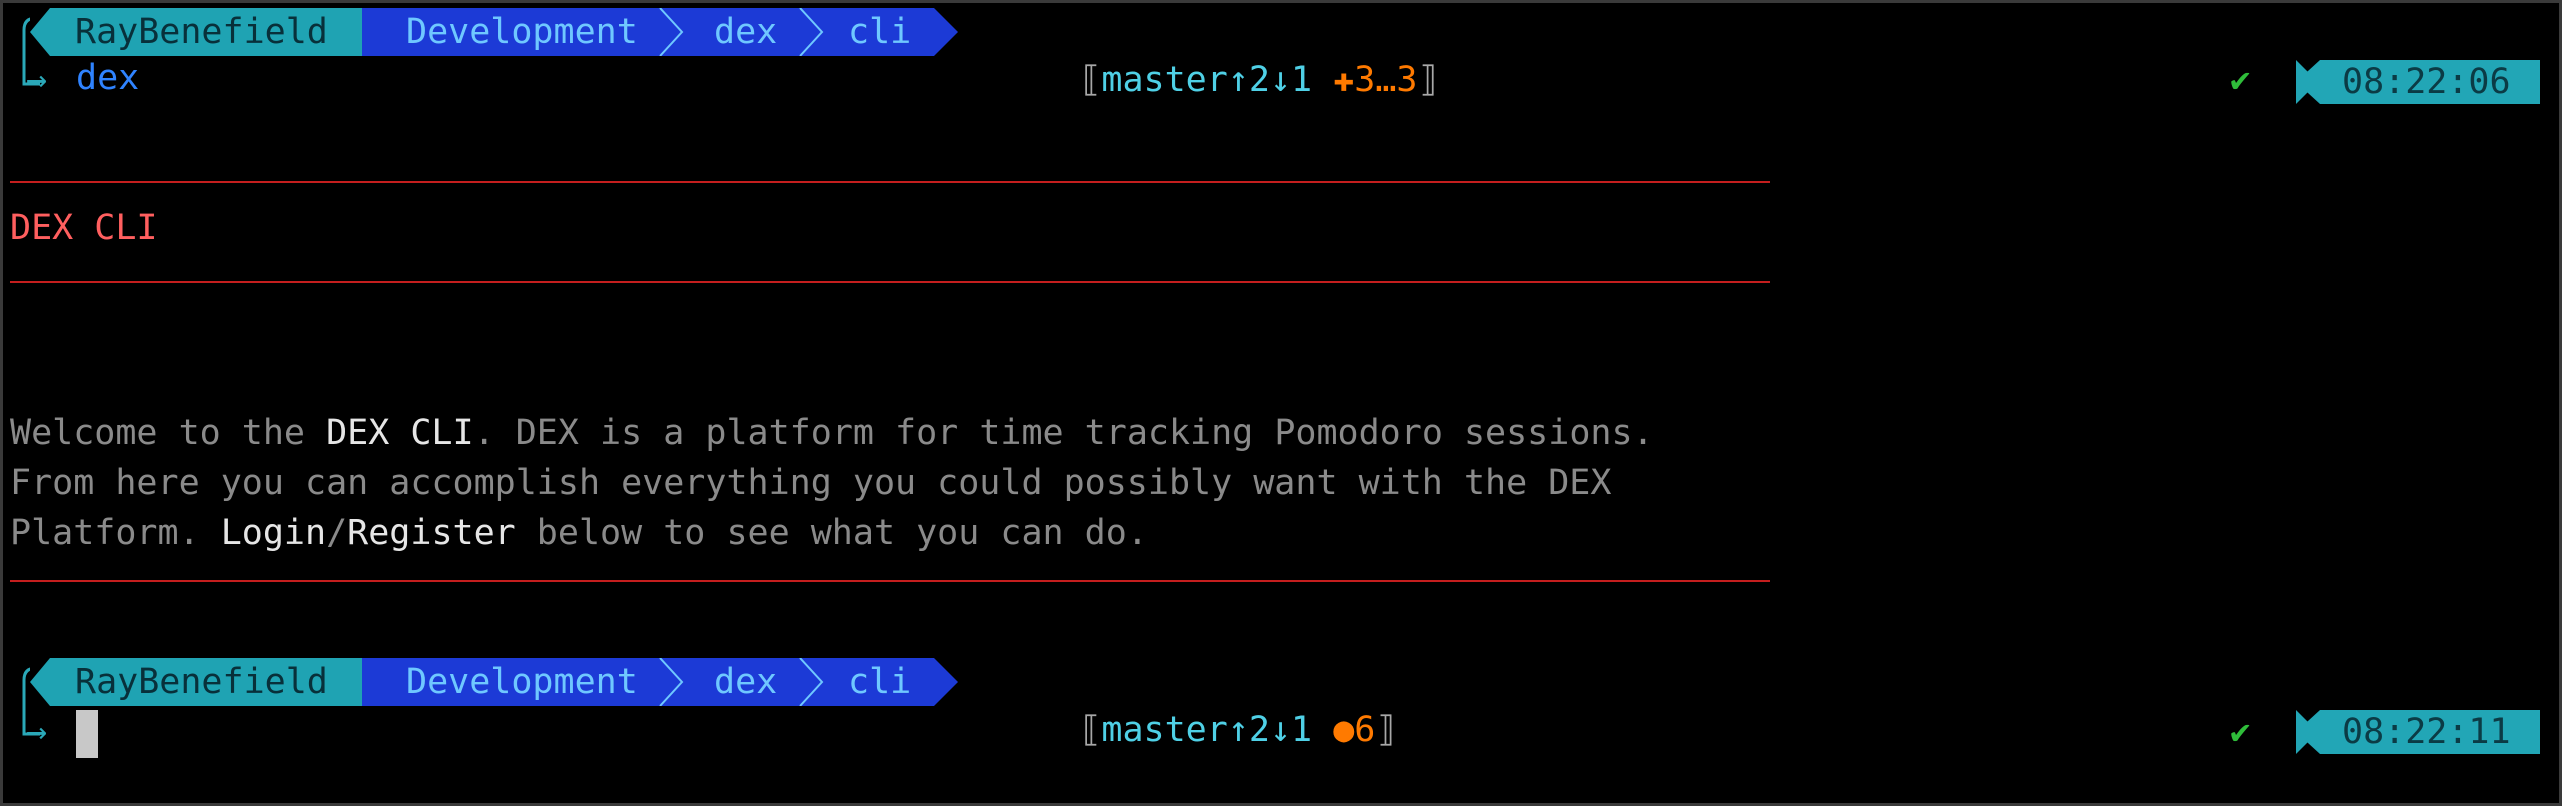 The image size is (2562, 806). What do you see at coordinates (108, 78) in the screenshot?
I see `command-text: dex` at bounding box center [108, 78].